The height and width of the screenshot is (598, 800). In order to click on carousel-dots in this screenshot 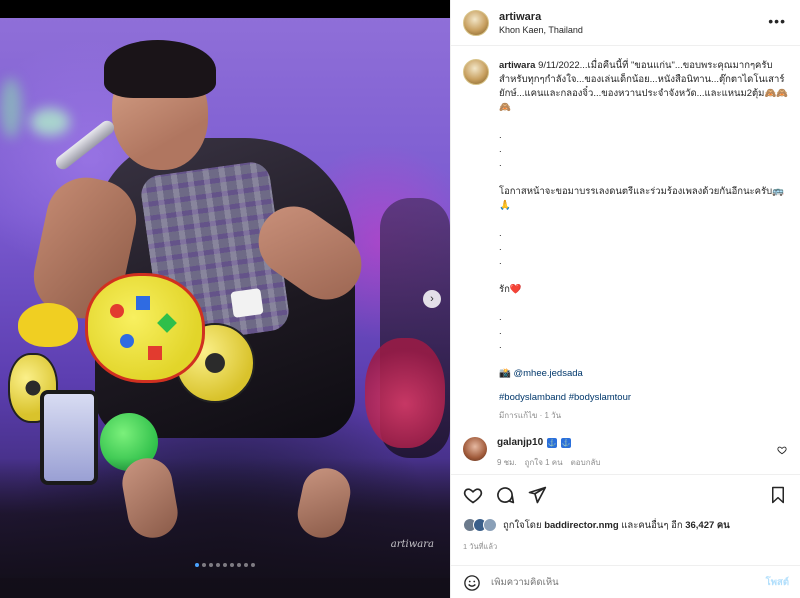, I will do `click(225, 565)`.